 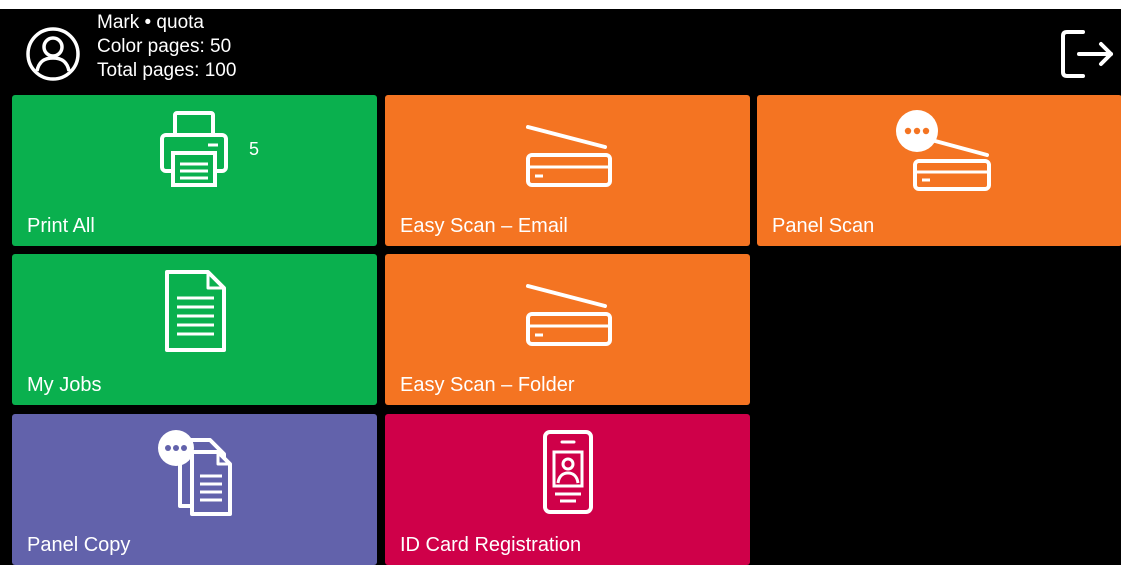 I want to click on tile-label: My Jobs, so click(x=64, y=385).